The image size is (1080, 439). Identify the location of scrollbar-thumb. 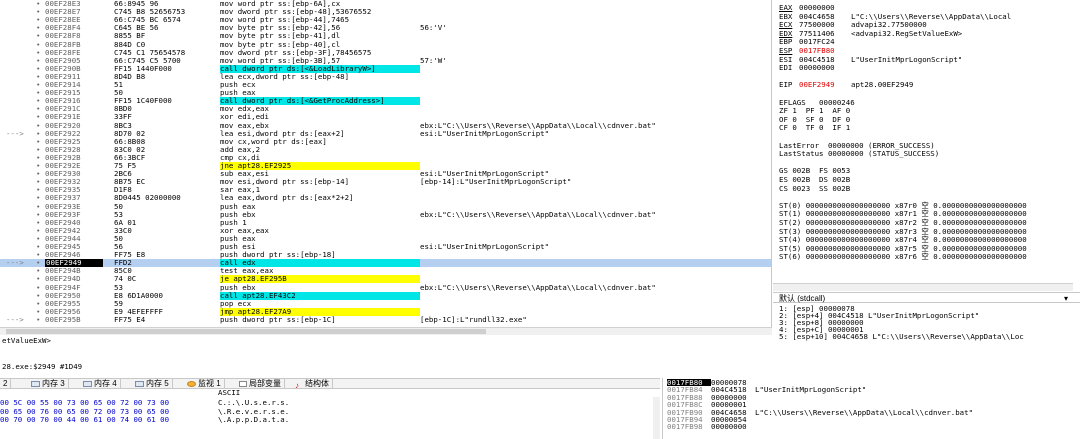
(246, 331).